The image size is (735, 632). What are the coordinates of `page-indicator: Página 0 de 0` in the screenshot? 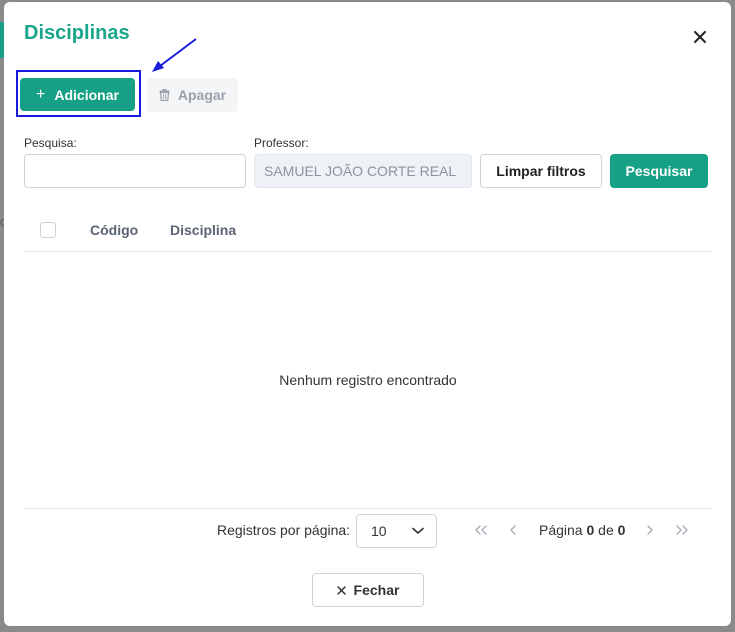 It's located at (582, 530).